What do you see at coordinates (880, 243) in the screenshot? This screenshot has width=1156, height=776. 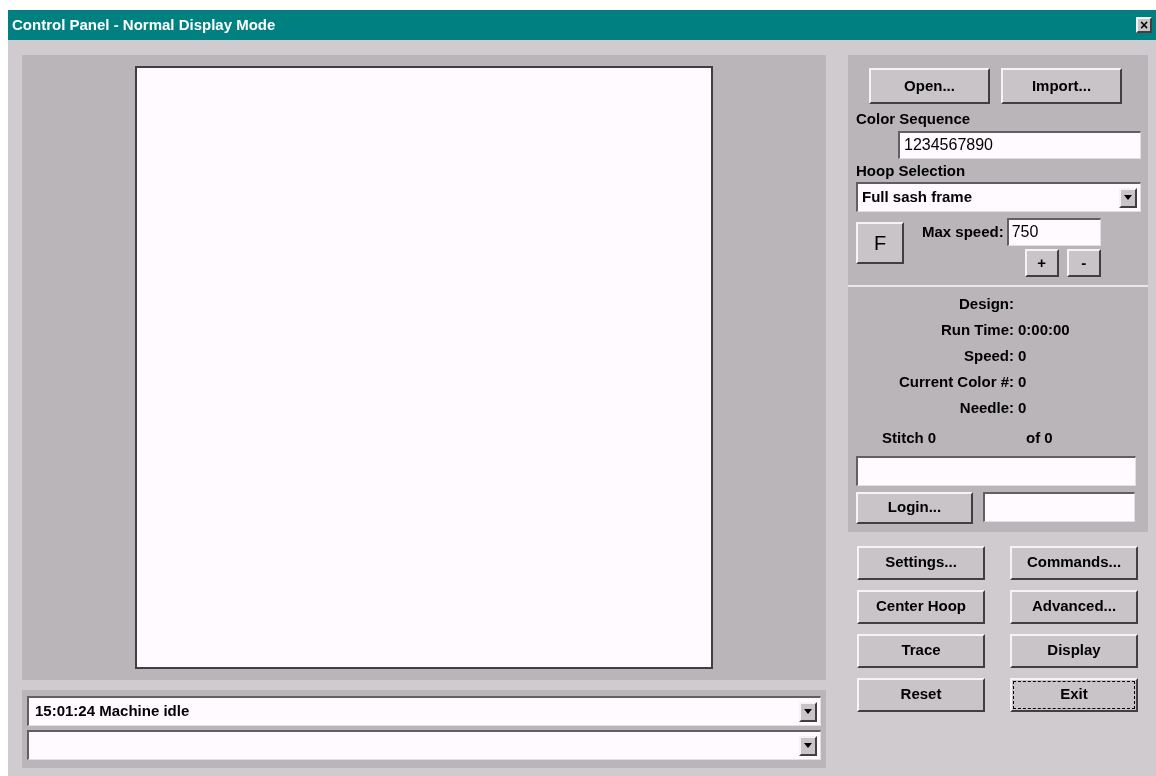 I see `frame-button: F` at bounding box center [880, 243].